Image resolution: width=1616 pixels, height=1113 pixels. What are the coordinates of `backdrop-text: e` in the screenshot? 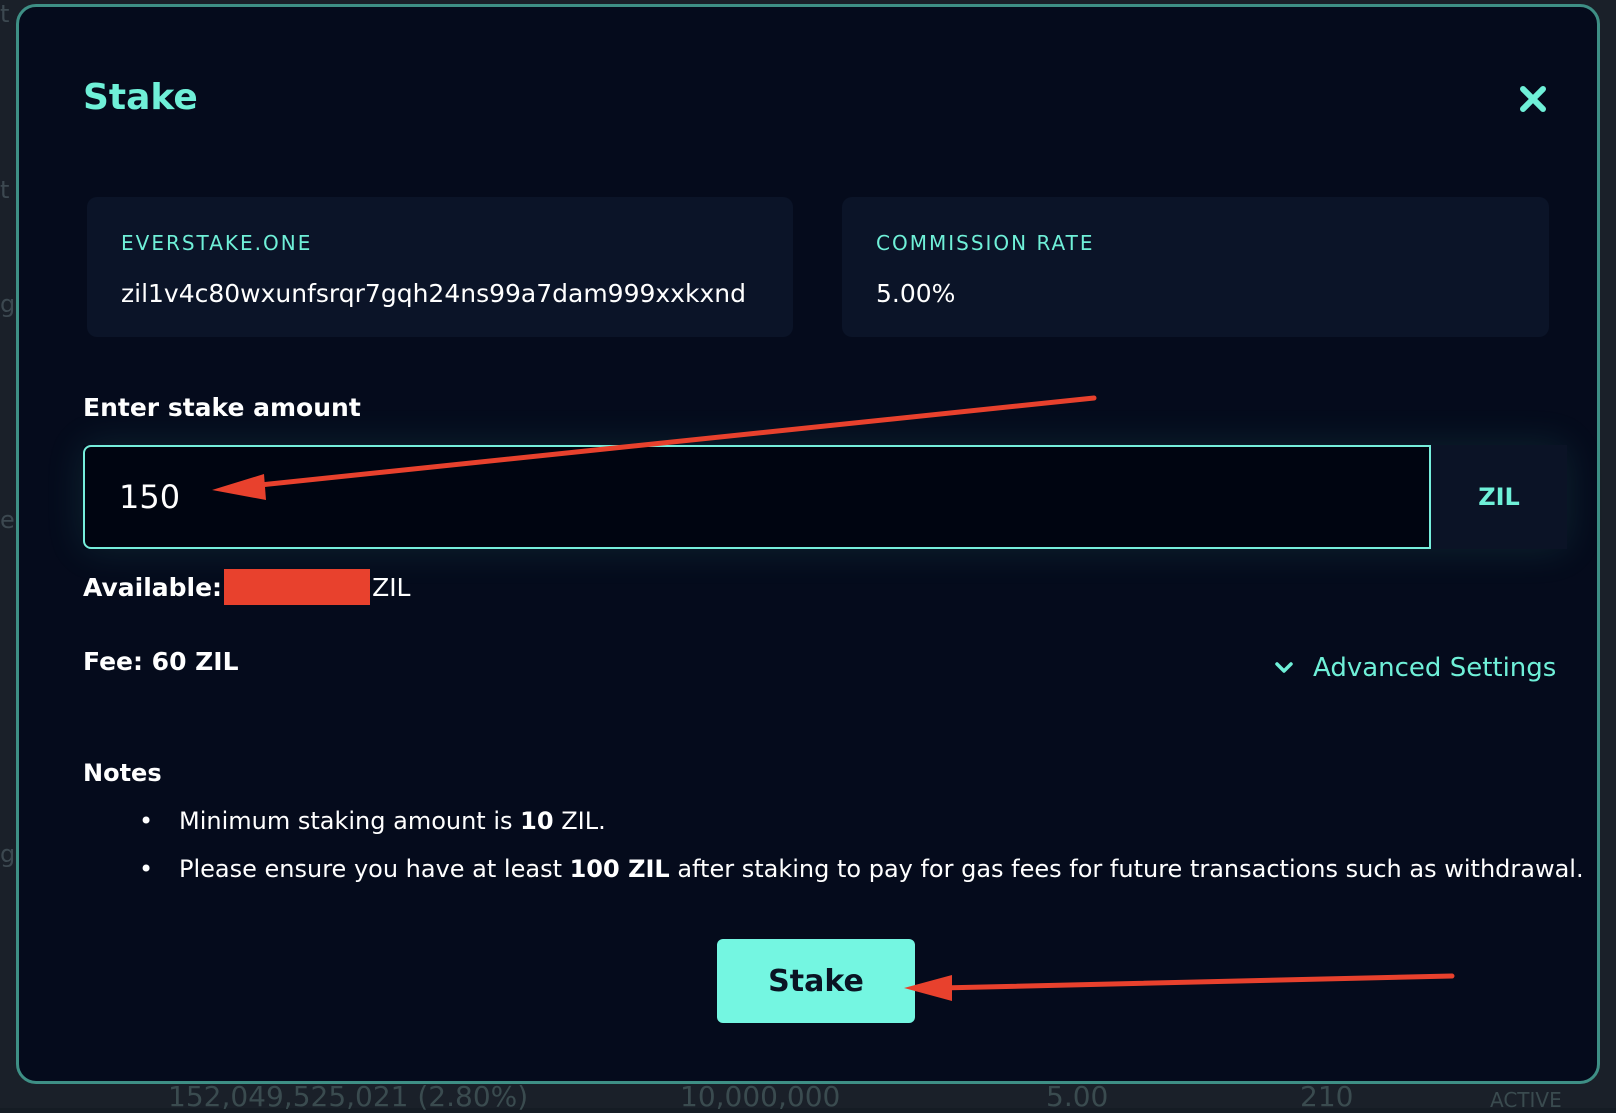 It's located at (7, 520).